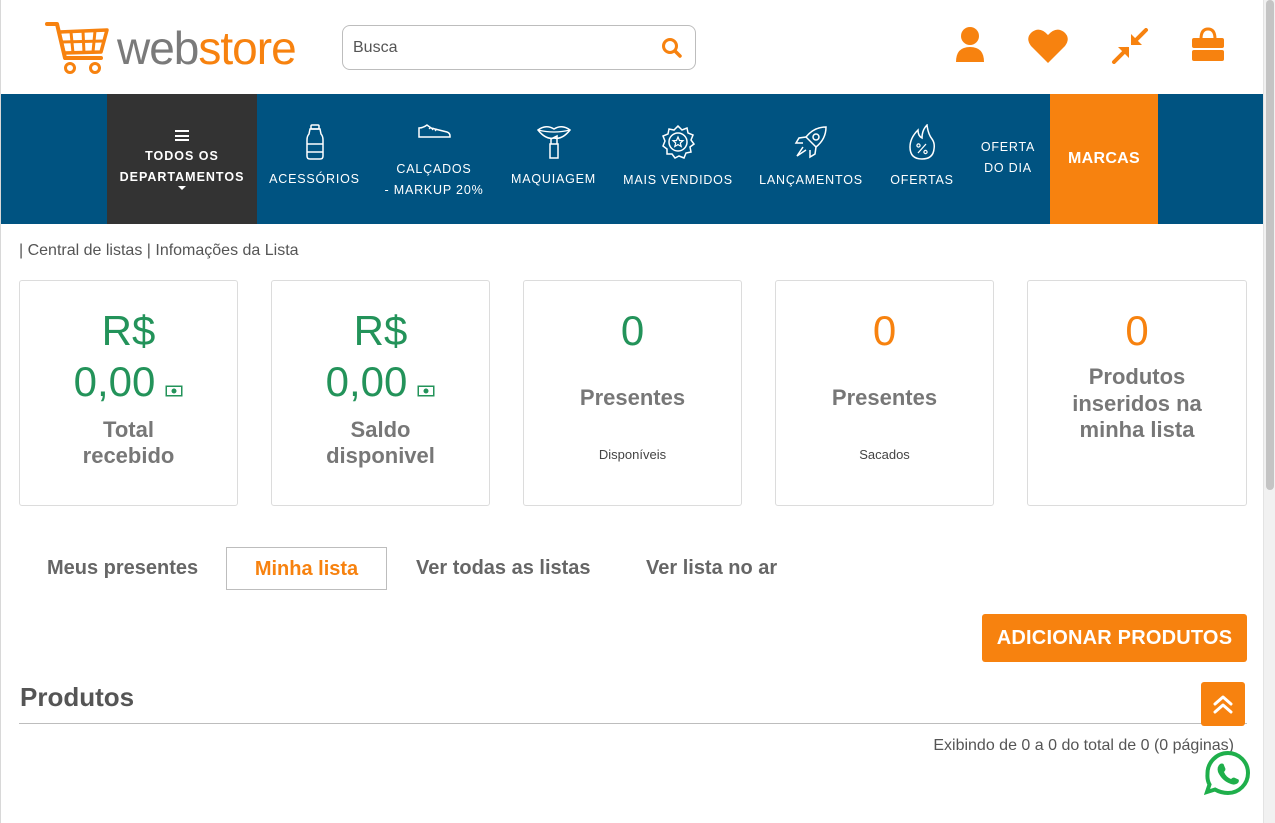 This screenshot has width=1275, height=823. I want to click on card-total-recebido: R$ 0,00 Total recebido, so click(128, 393).